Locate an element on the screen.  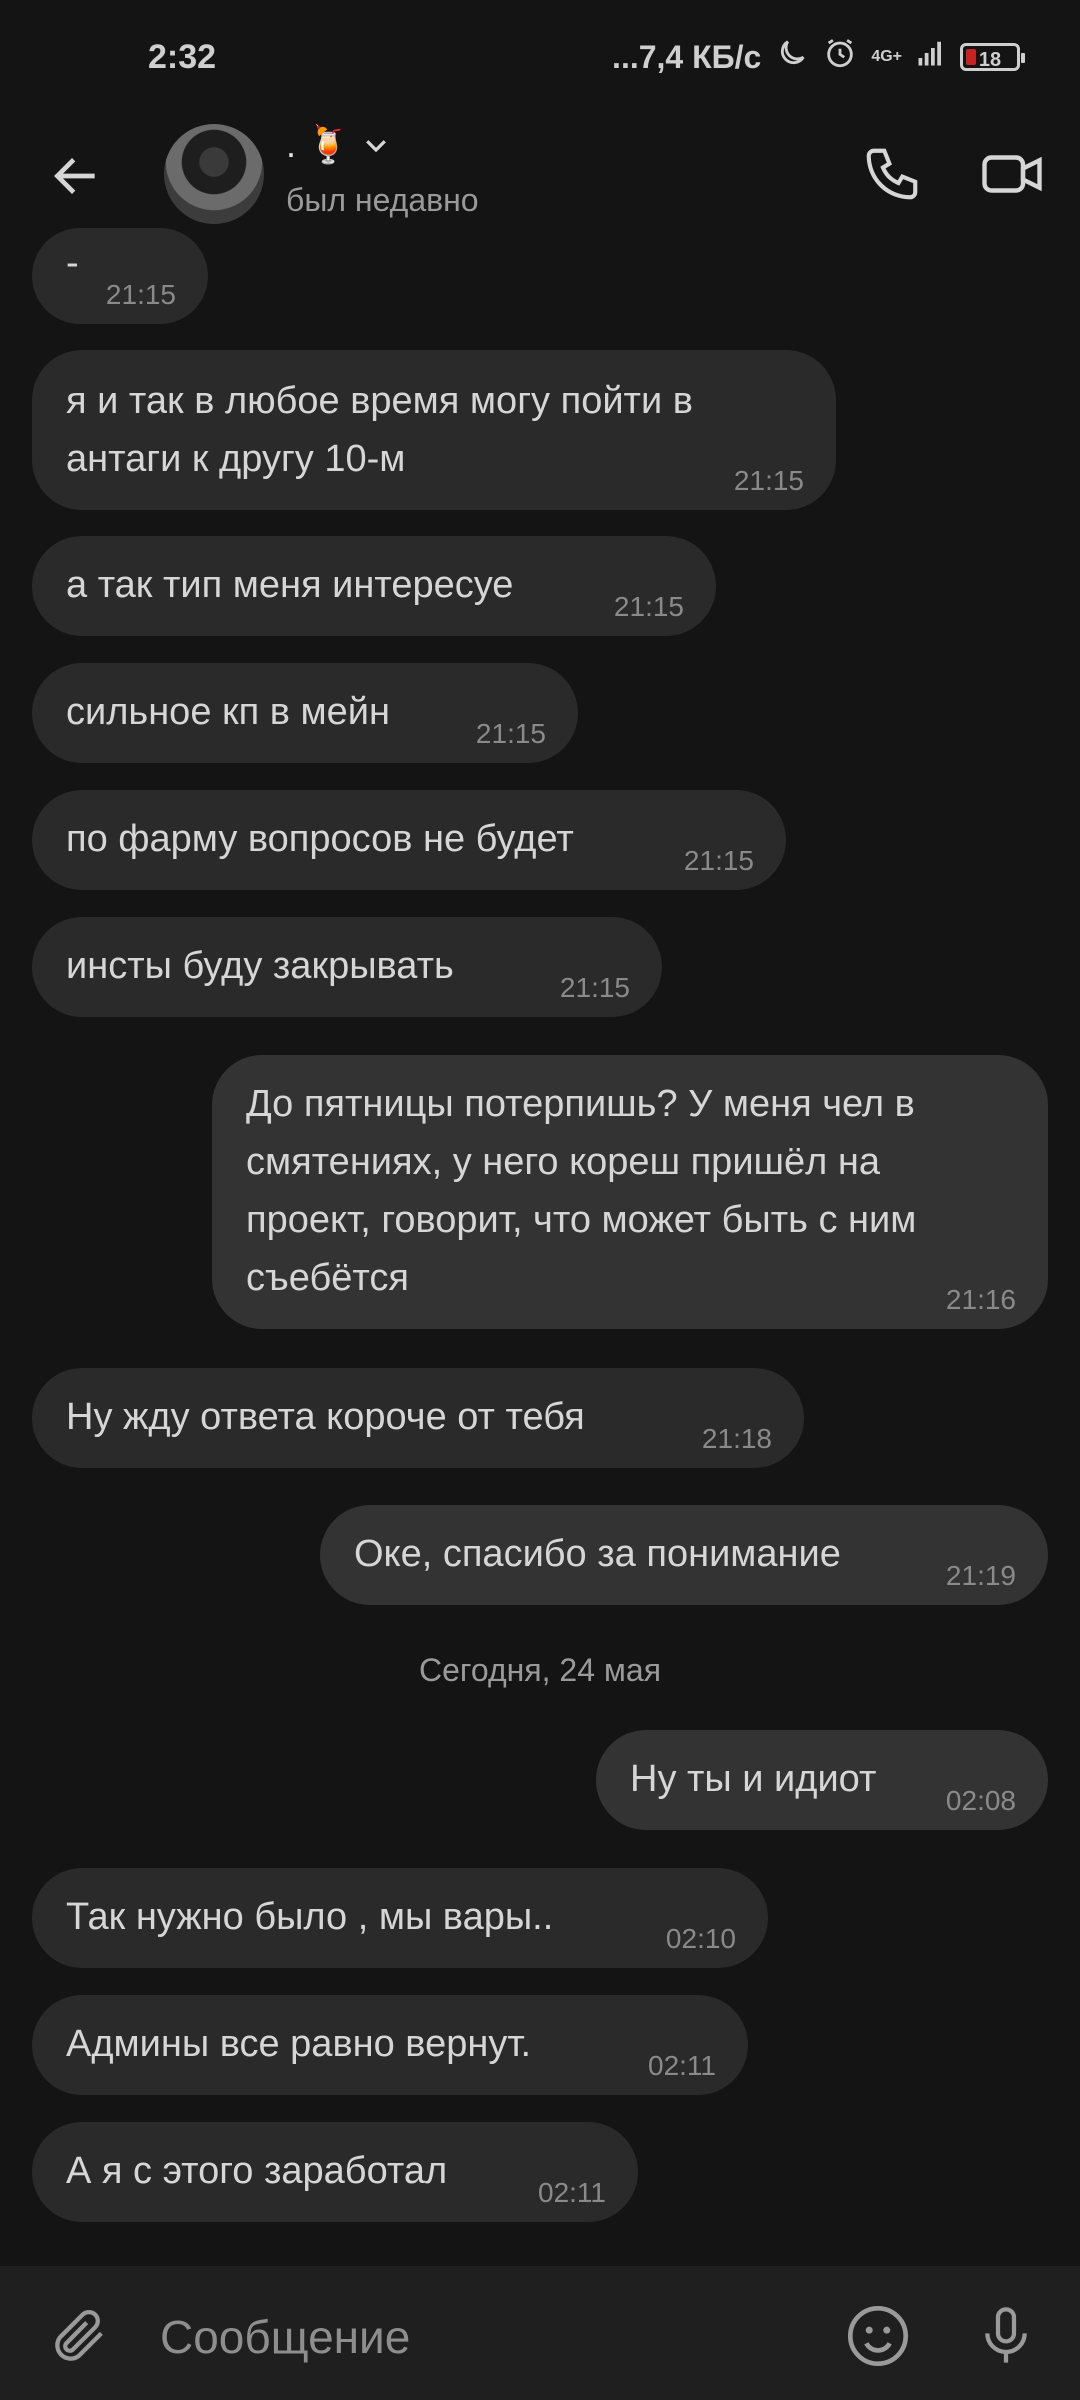
chevron-down-icon is located at coordinates (375, 146).